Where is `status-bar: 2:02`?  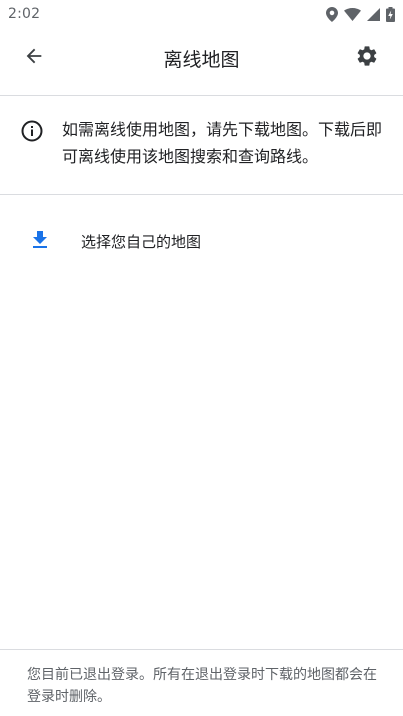 status-bar: 2:02 is located at coordinates (201, 14).